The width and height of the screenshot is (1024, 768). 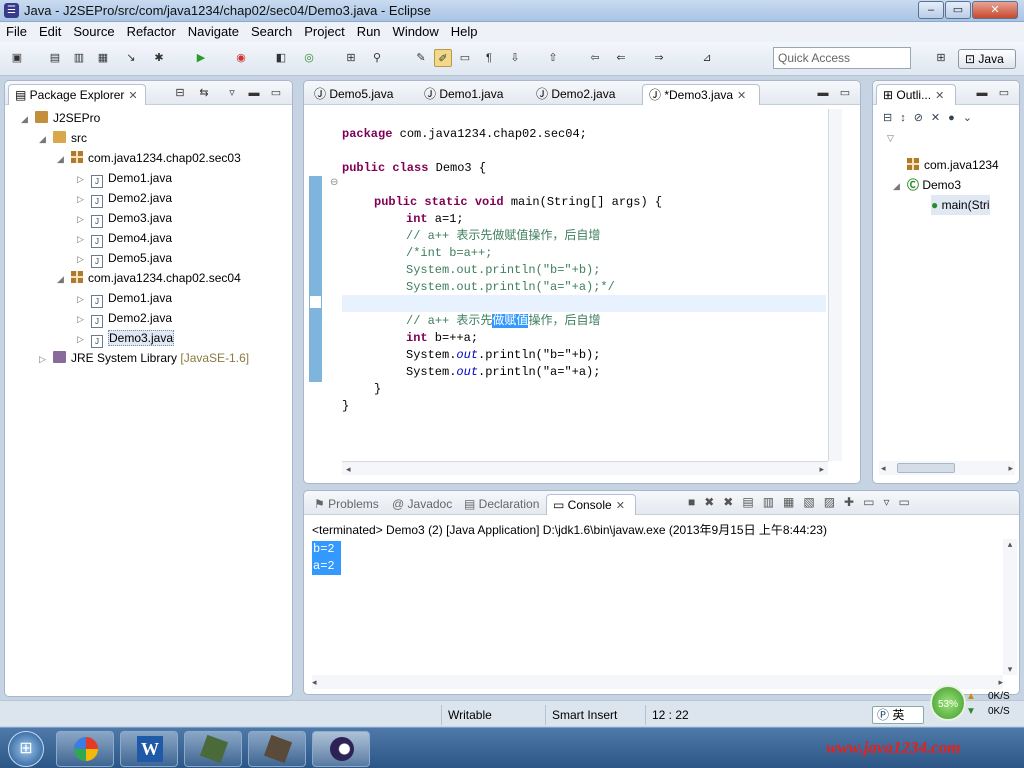 What do you see at coordinates (271, 32) in the screenshot?
I see `menu-search: Search` at bounding box center [271, 32].